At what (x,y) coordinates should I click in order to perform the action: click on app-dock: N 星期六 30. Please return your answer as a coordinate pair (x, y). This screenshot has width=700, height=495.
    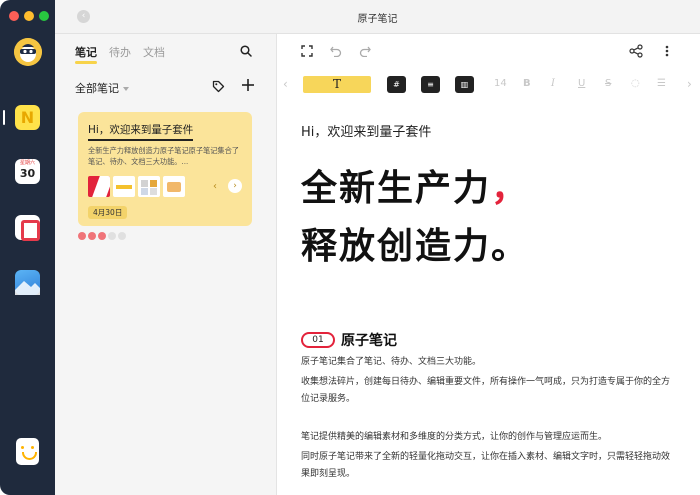
    Looking at the image, I should click on (27, 247).